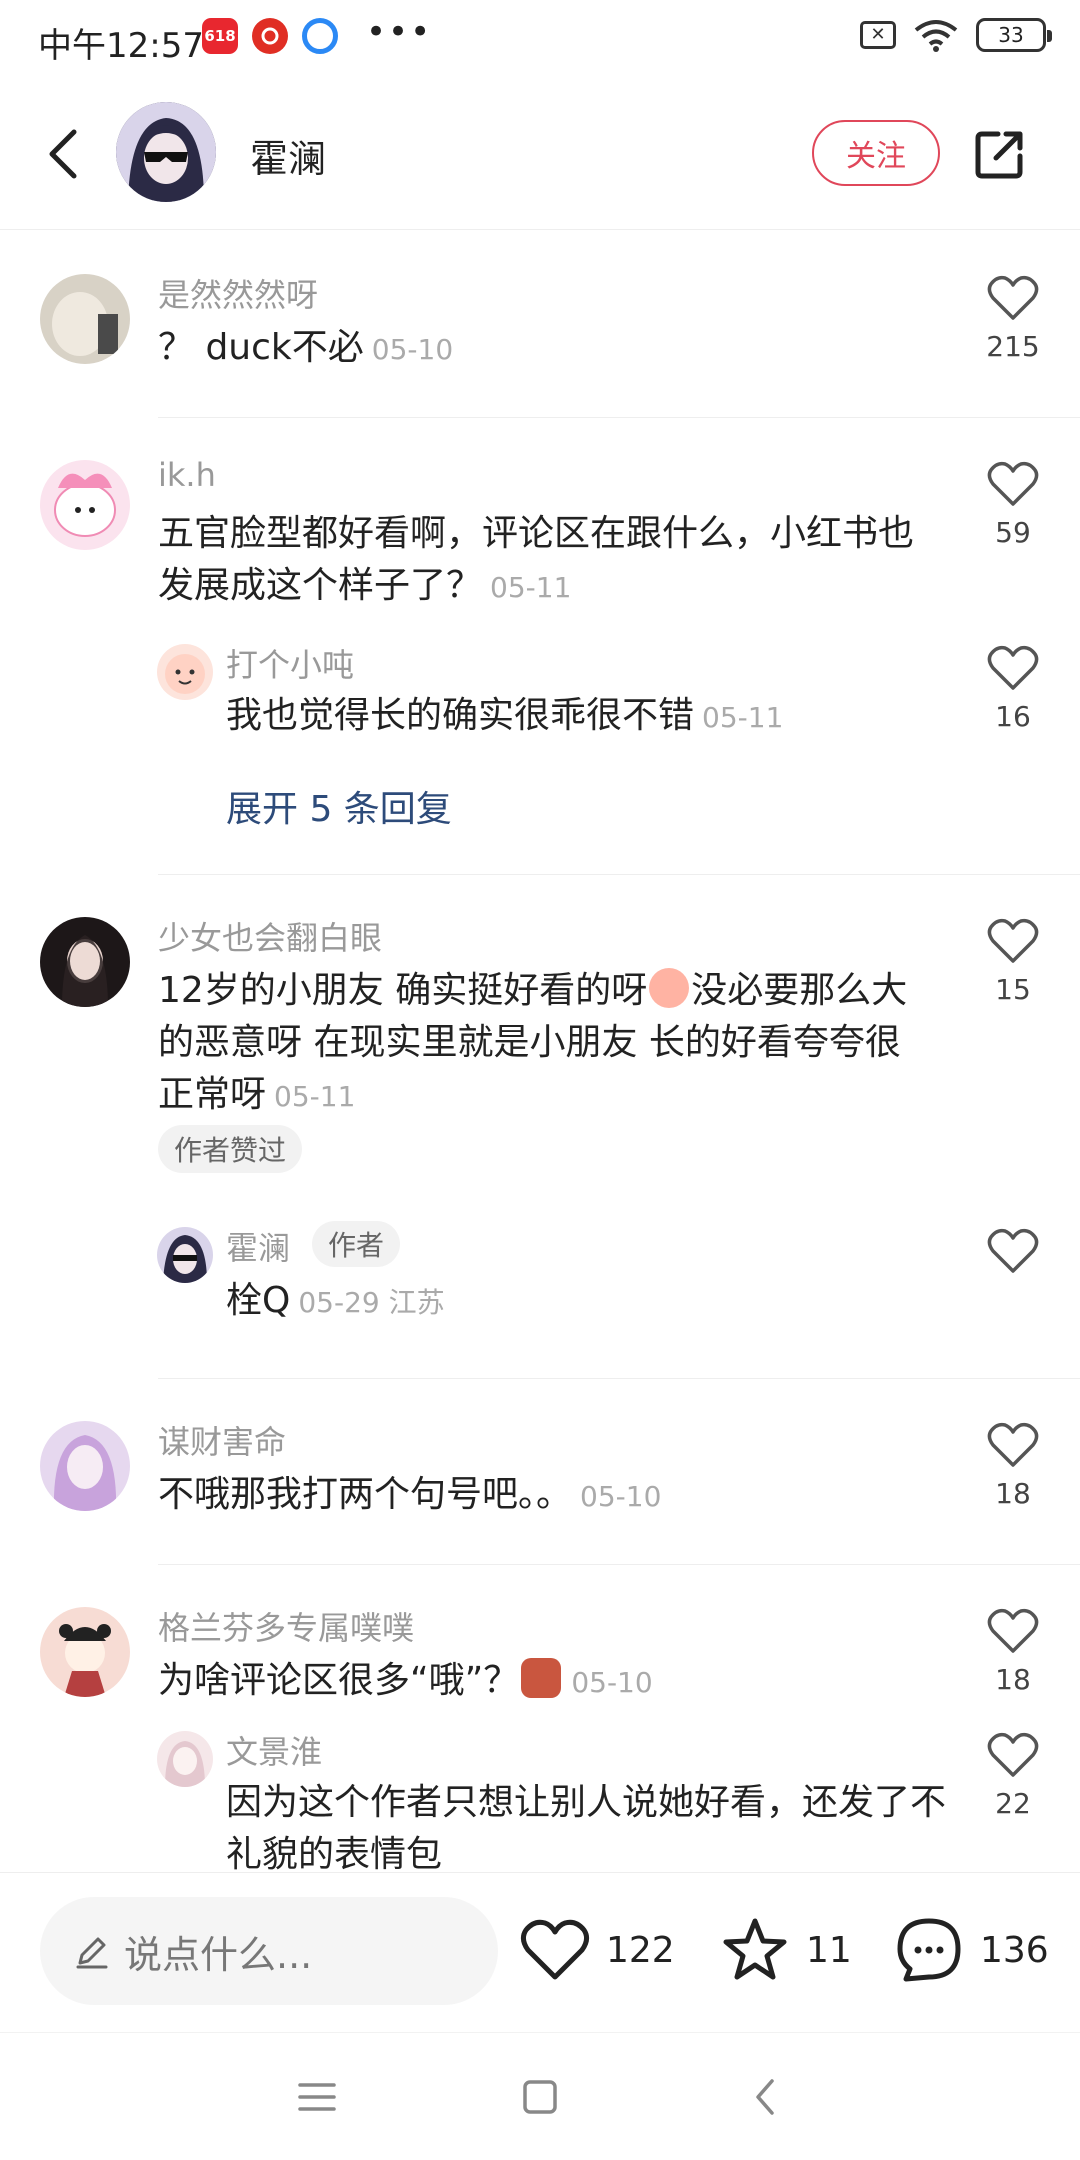 The image size is (1080, 2160). What do you see at coordinates (669, 988) in the screenshot?
I see `peach-emoji-icon` at bounding box center [669, 988].